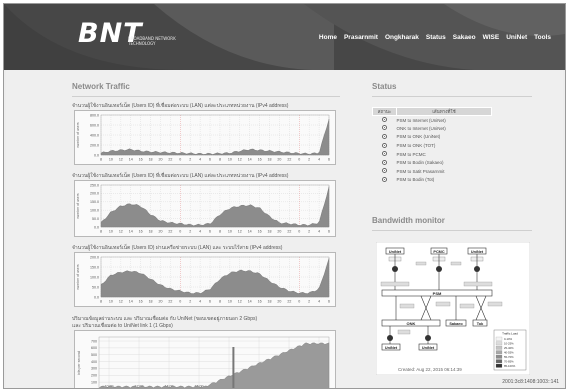  What do you see at coordinates (94, 135) in the screenshot?
I see `y-tick-label: 400.0` at bounding box center [94, 135].